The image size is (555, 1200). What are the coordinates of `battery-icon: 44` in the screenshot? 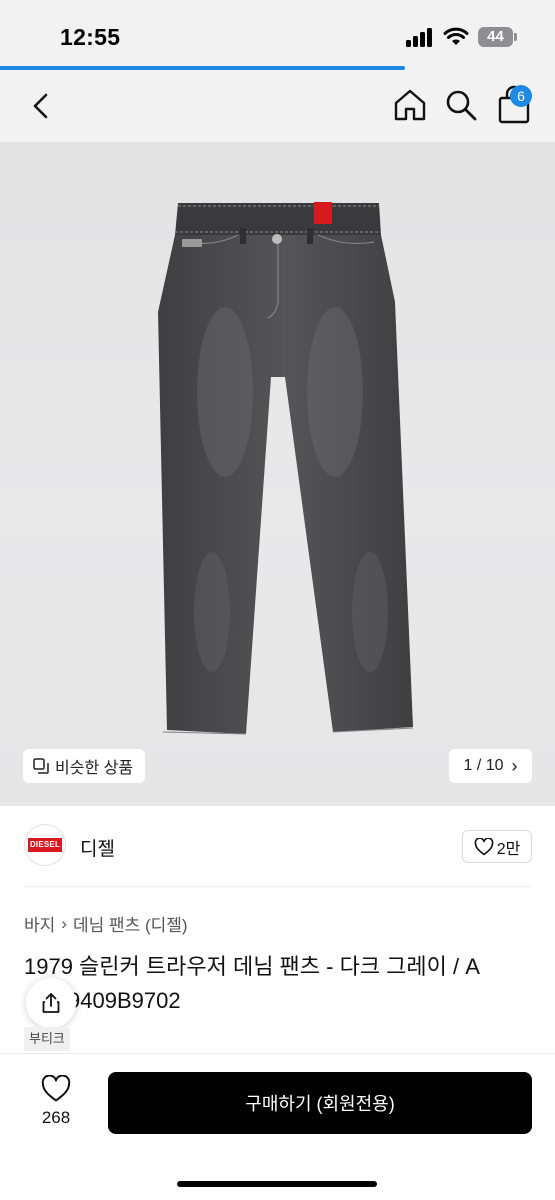 It's located at (498, 37).